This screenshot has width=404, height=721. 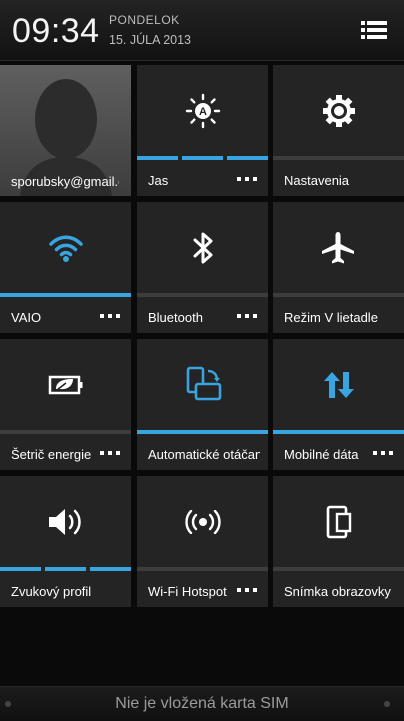 I want to click on clock: 09:34, so click(x=56, y=31).